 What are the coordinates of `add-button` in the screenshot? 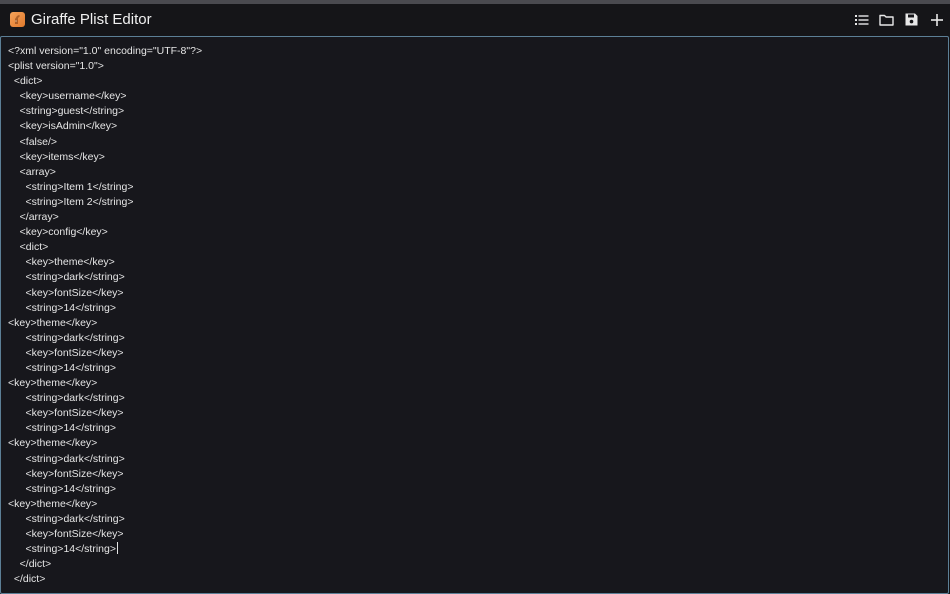 It's located at (936, 19).